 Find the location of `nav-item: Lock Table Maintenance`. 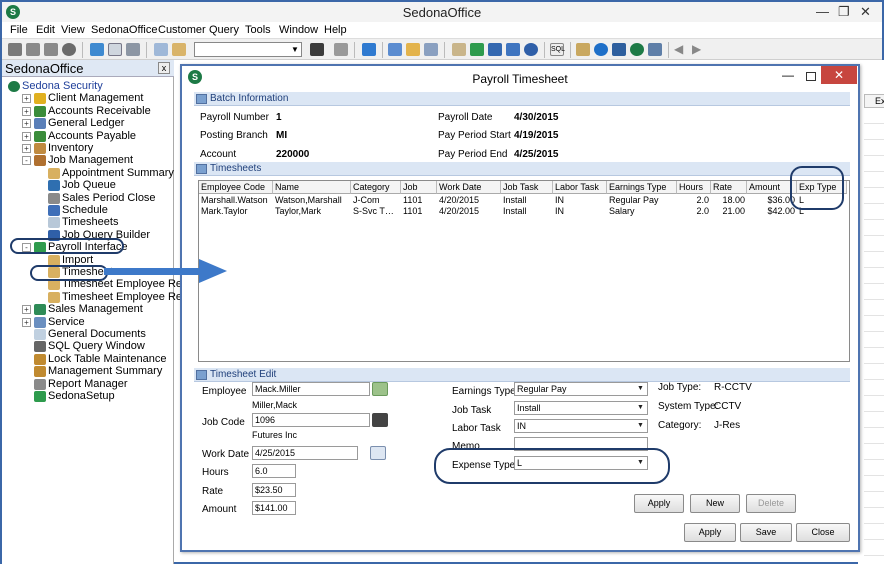

nav-item: Lock Table Maintenance is located at coordinates (107, 359).